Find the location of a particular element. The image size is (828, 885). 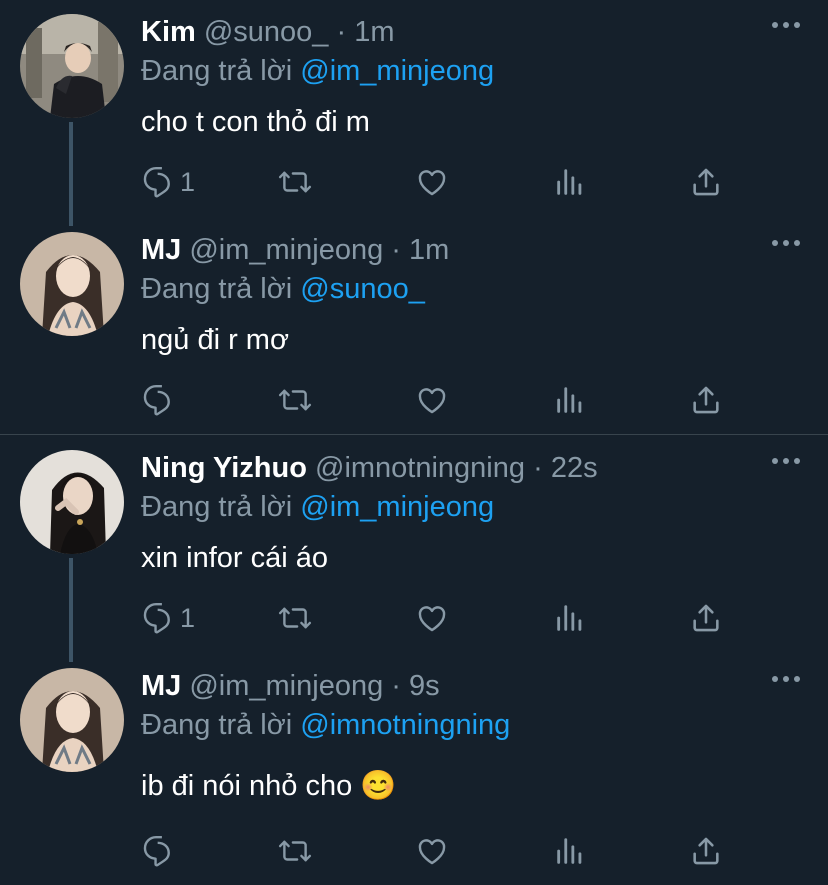

tweet-text: xin infor cái áo is located at coordinates (234, 558).